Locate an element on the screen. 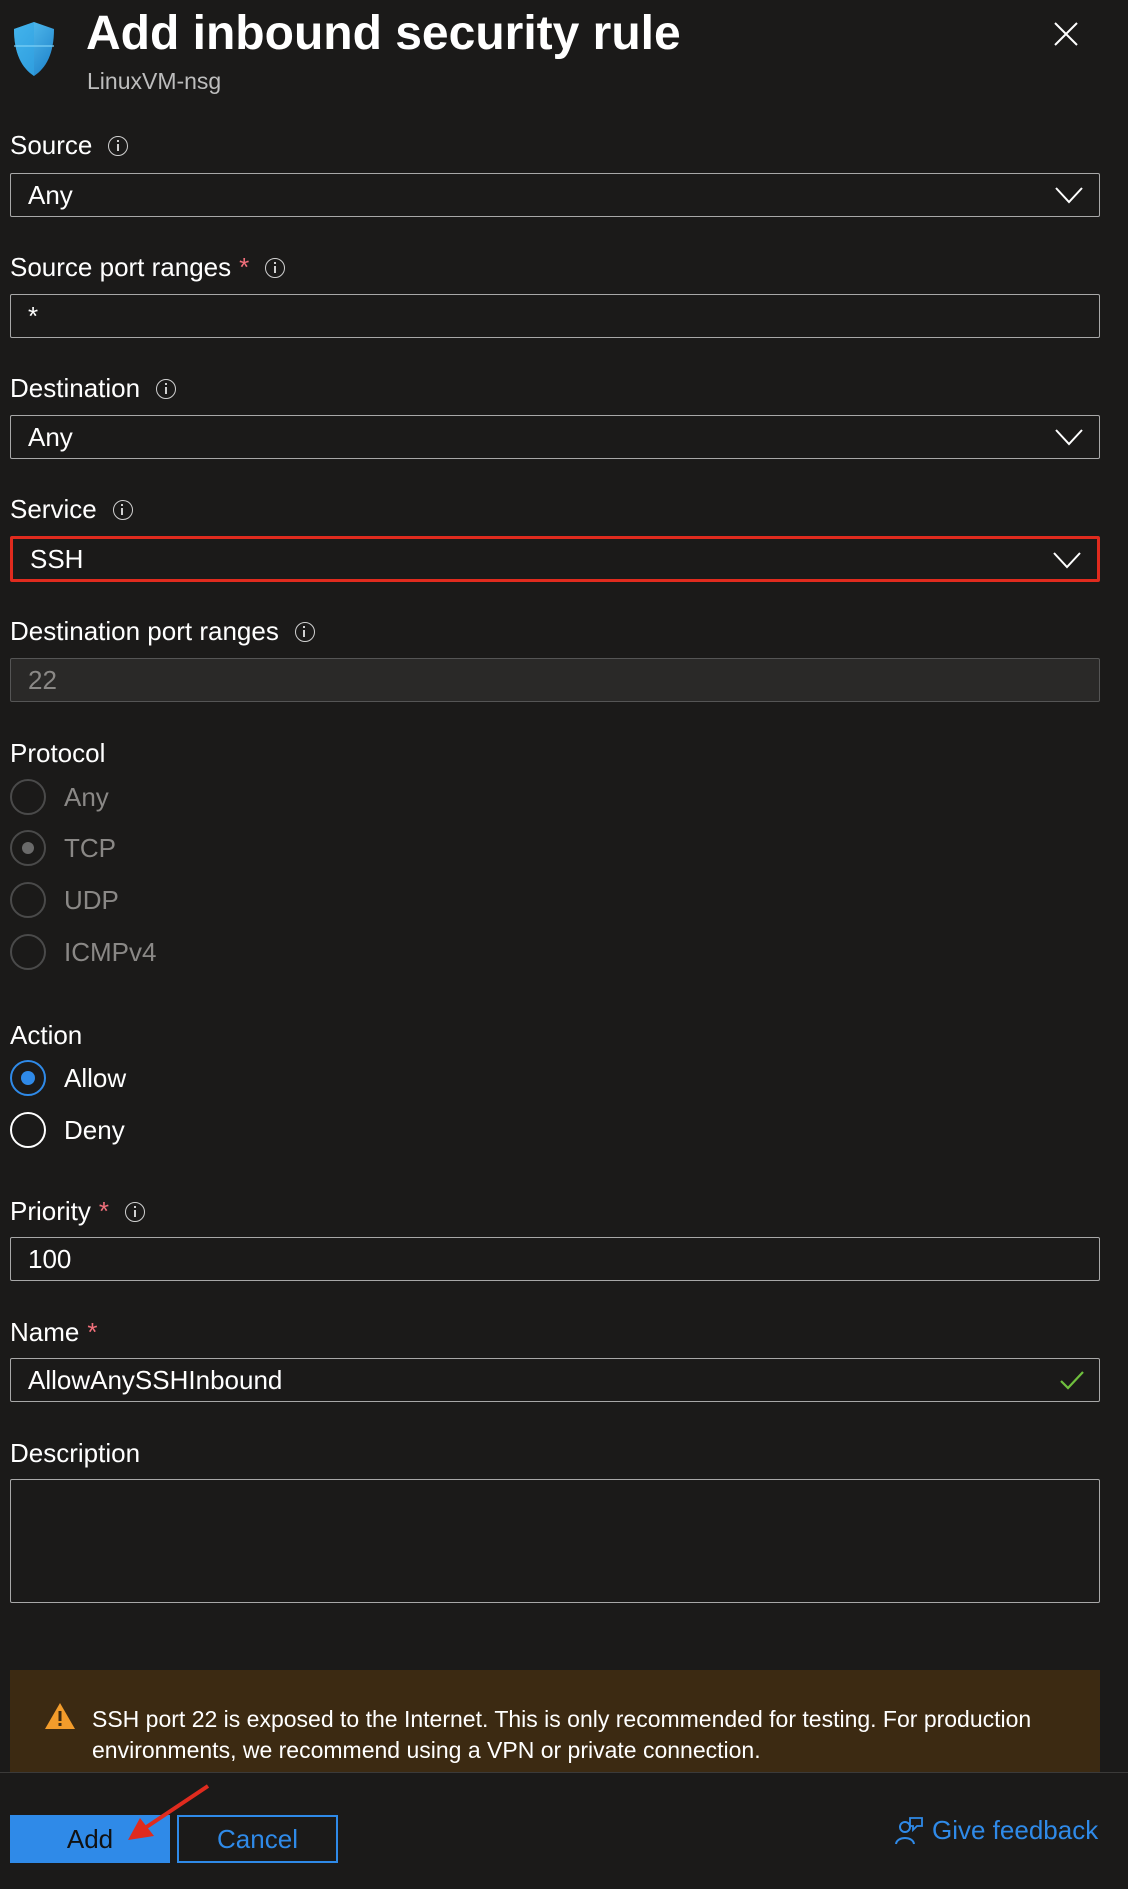 The image size is (1128, 1889). protocol-option-udp: UDP is located at coordinates (64, 900).